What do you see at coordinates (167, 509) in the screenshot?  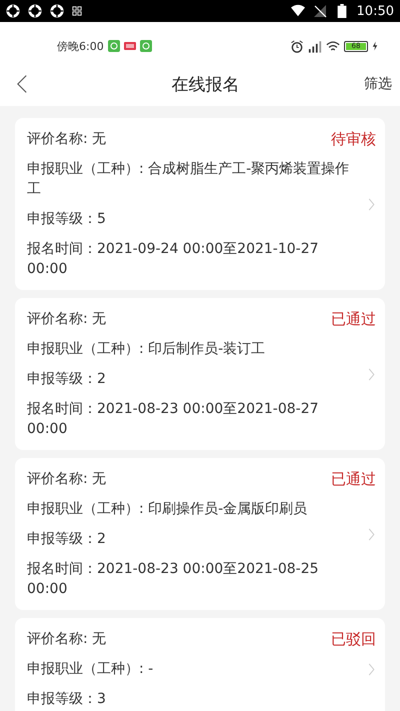 I see `record-field: 申报职业（工种）: 印刷操作员-金属版印刷员` at bounding box center [167, 509].